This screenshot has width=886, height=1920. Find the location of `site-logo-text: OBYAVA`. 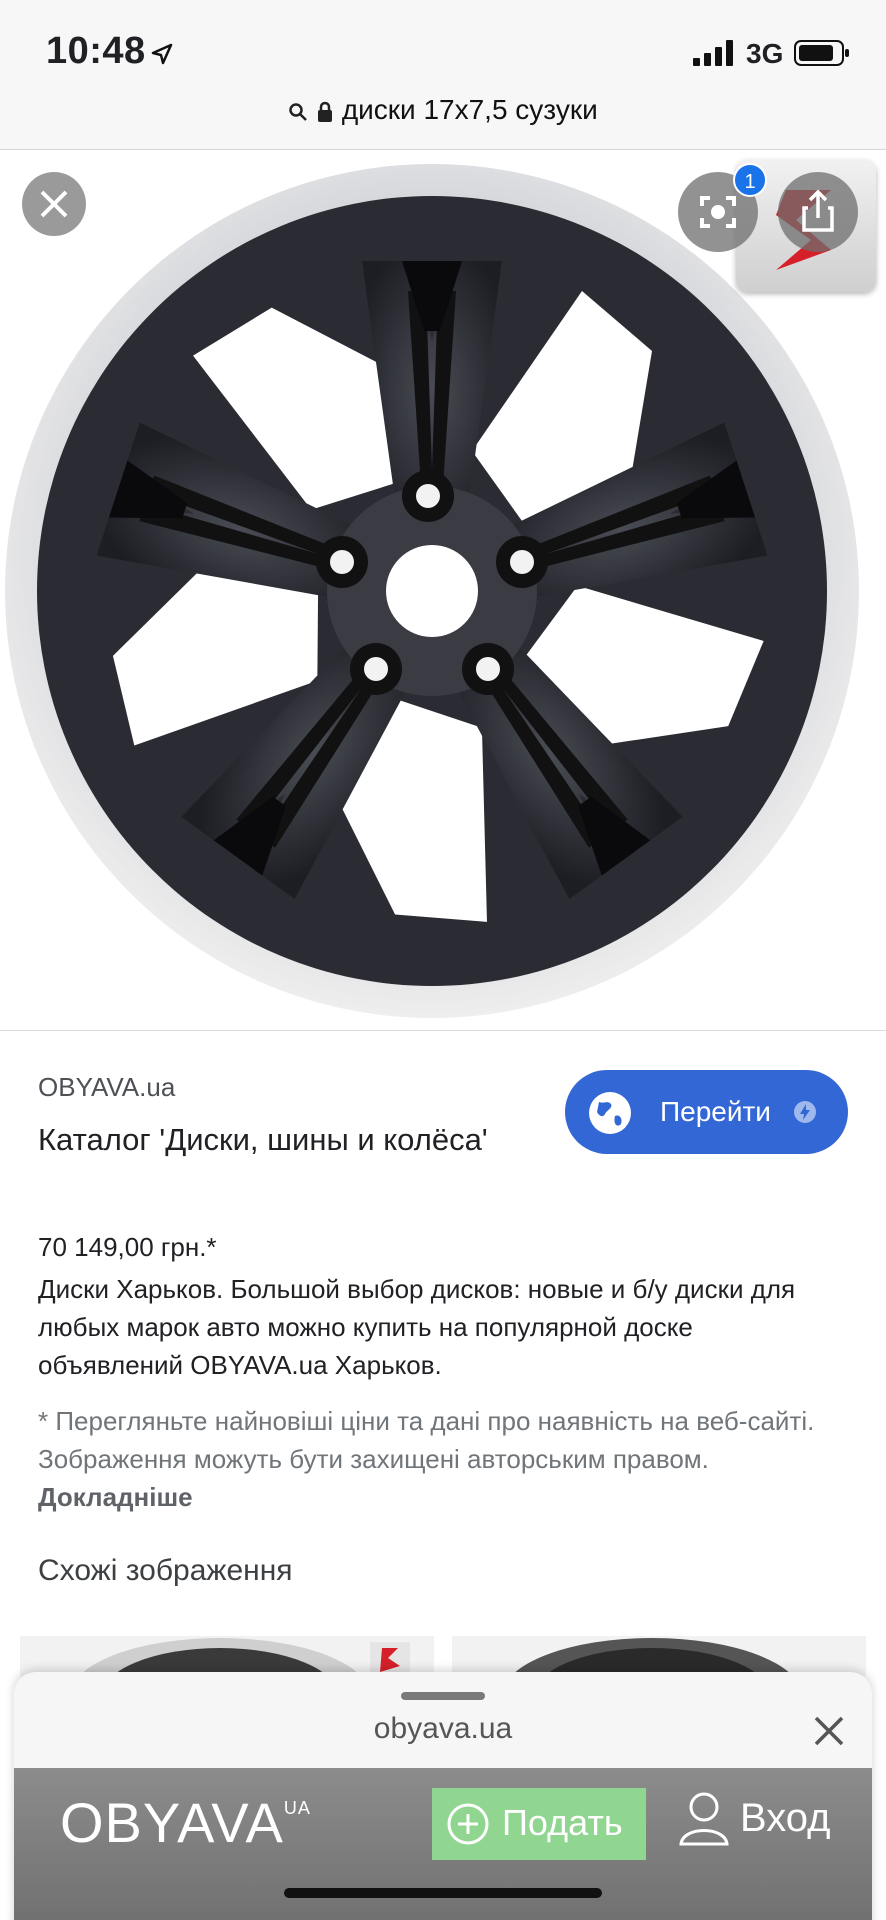

site-logo-text: OBYAVA is located at coordinates (172, 1822).